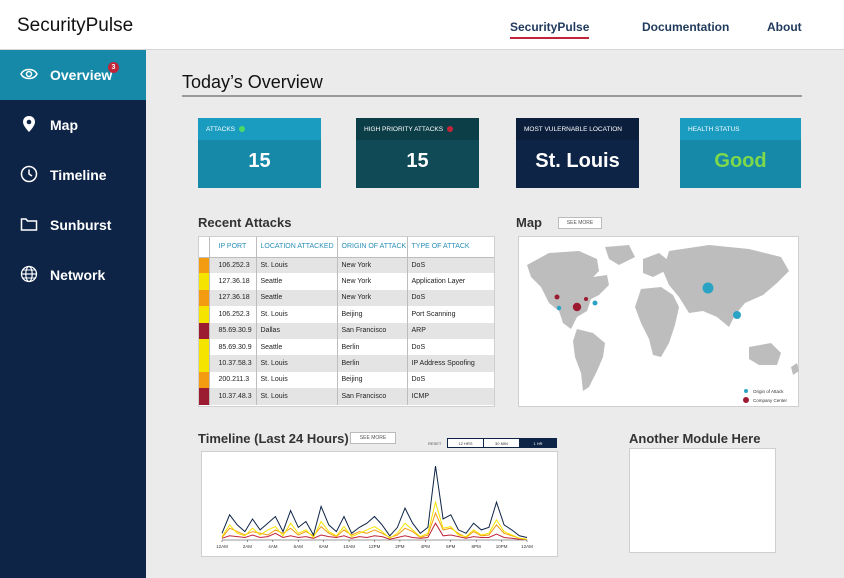 The height and width of the screenshot is (578, 844). I want to click on attack-map: Origin of Attack Company Center, so click(658, 321).